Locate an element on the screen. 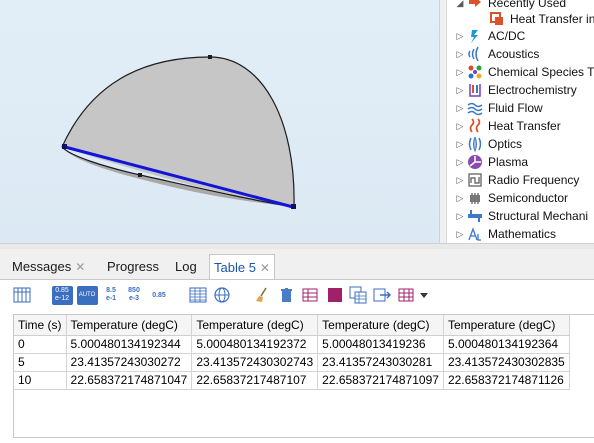 Image resolution: width=594 pixels, height=443 pixels. chemical-species-icon is located at coordinates (475, 72).